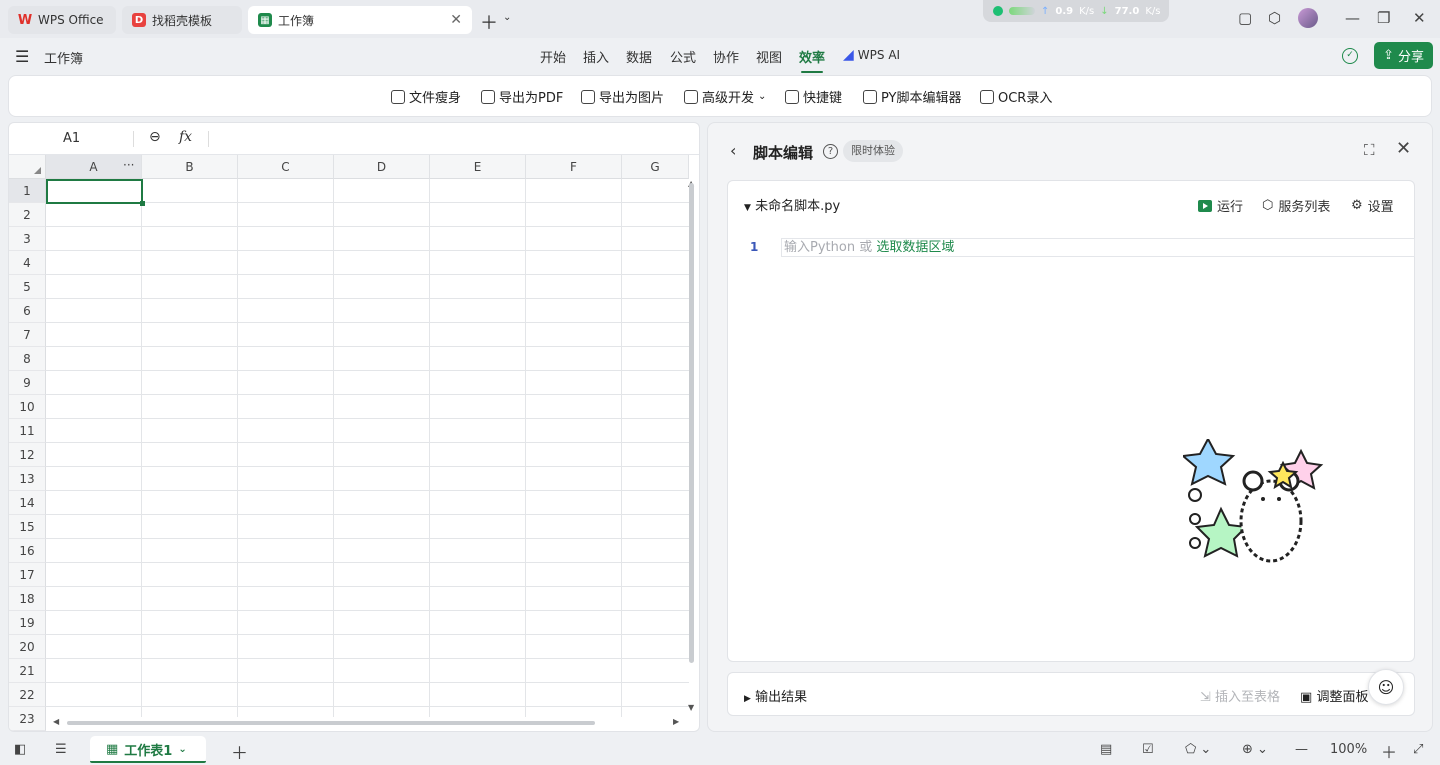 Image resolution: width=1440 pixels, height=765 pixels. Describe the element at coordinates (148, 749) in the screenshot. I see `sheet-tab-1: ▦ 工作表1 ⌄` at that location.